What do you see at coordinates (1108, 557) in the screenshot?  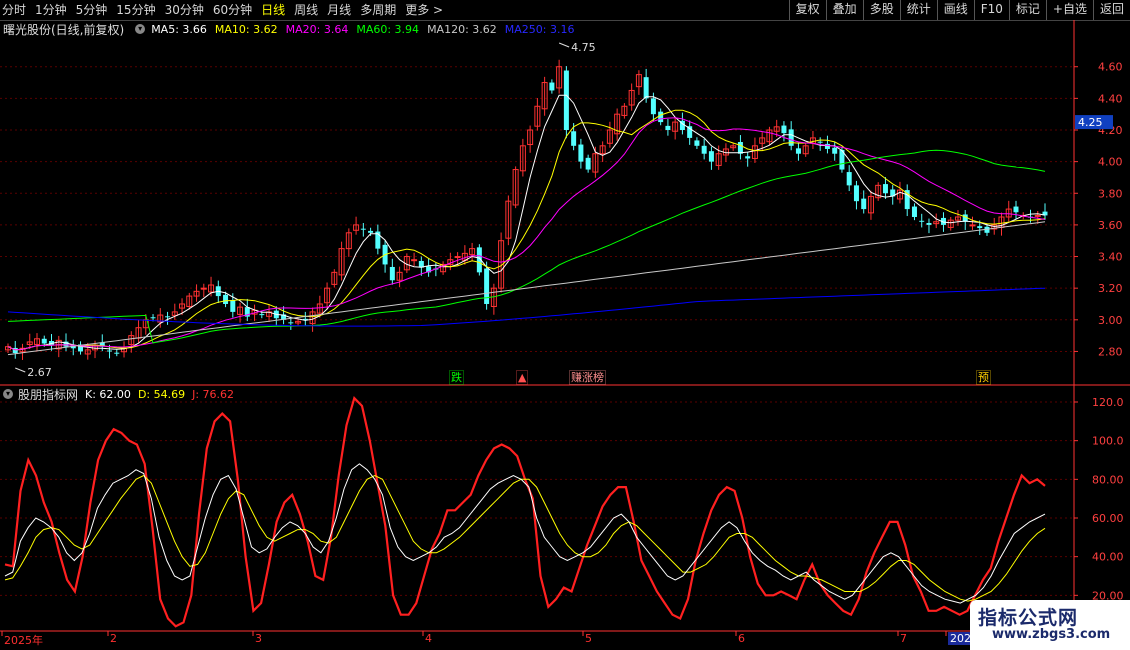 I see `indicator-tick-label: 40.00` at bounding box center [1108, 557].